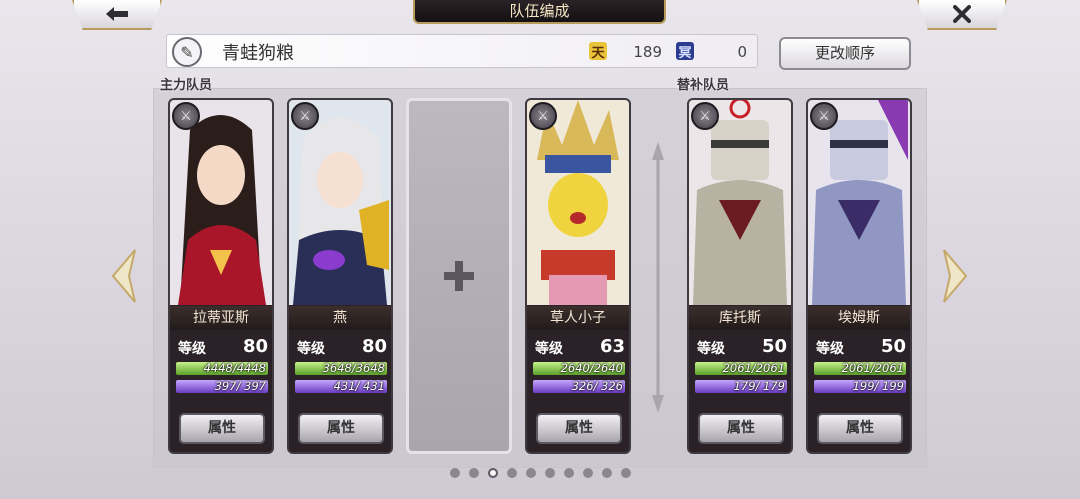 The width and height of the screenshot is (1080, 499). I want to click on team-name: 青蛙狗粮, so click(258, 53).